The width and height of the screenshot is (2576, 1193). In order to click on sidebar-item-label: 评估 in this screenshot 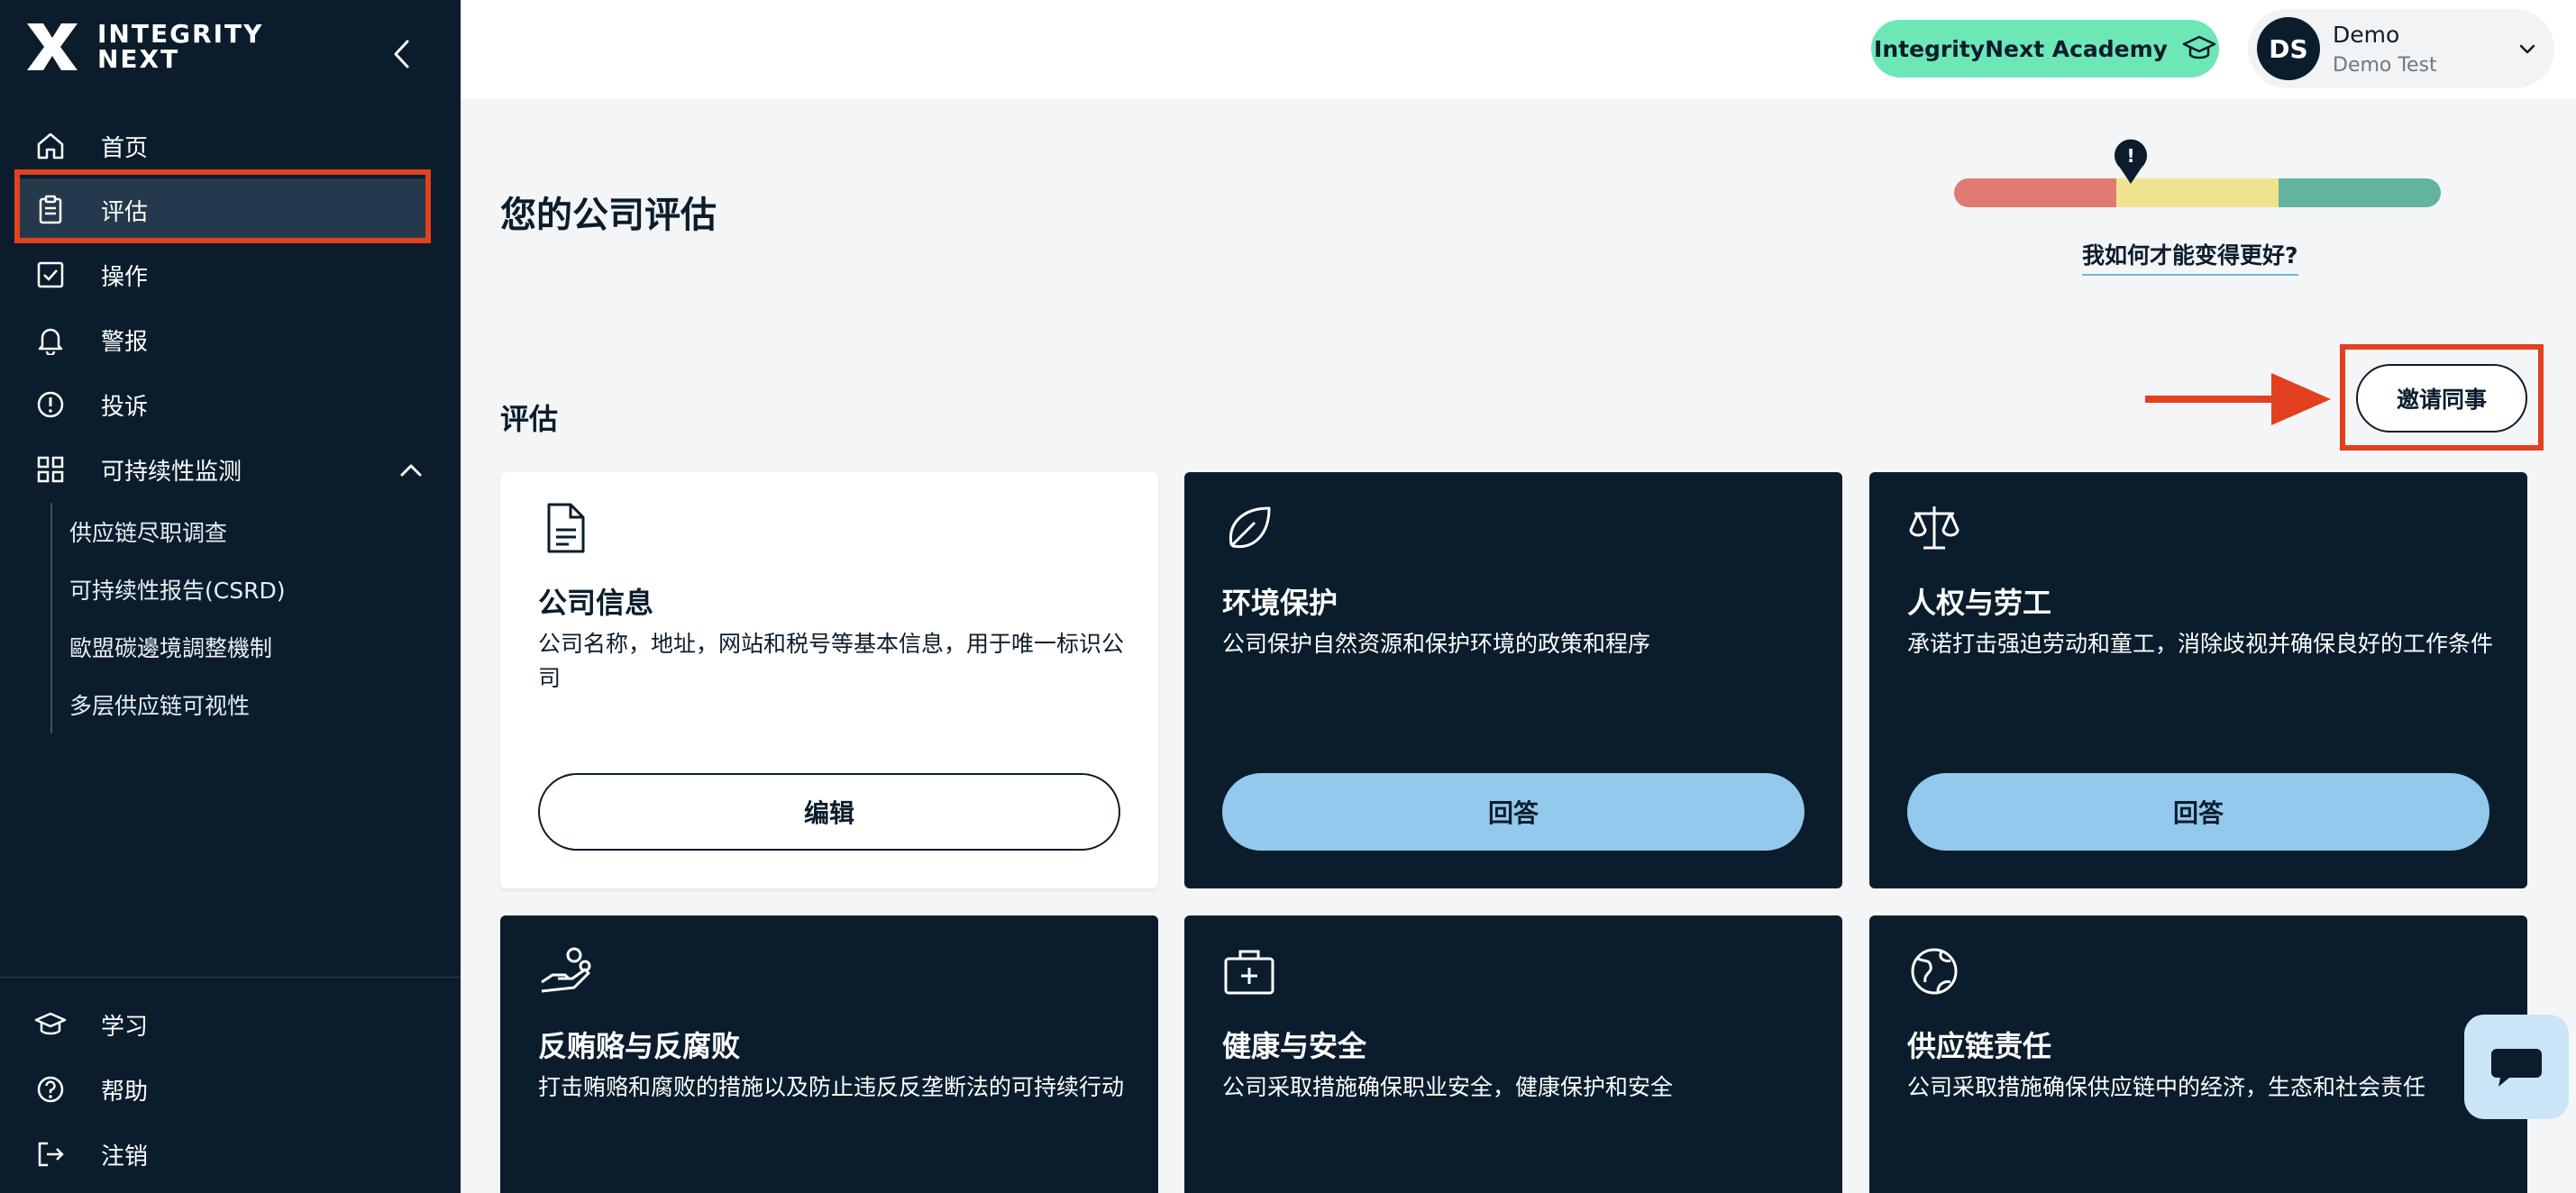, I will do `click(125, 212)`.